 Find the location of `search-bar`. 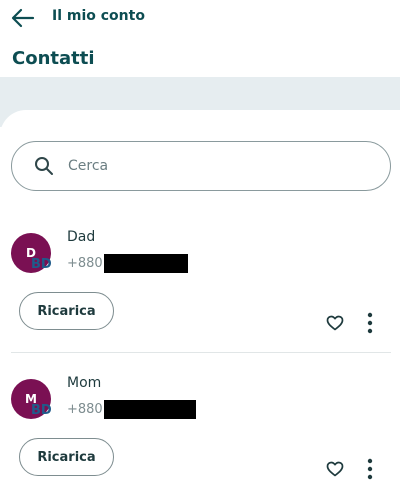

search-bar is located at coordinates (201, 166).